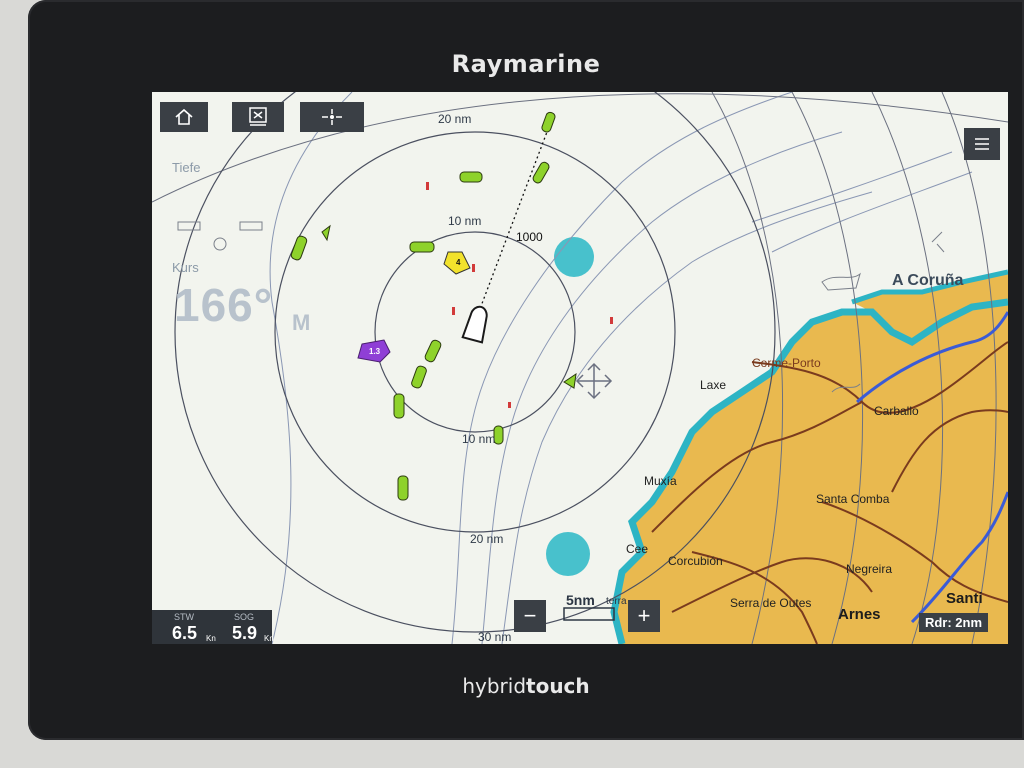 The width and height of the screenshot is (1024, 768). I want to click on sog-label: SOG, so click(244, 617).